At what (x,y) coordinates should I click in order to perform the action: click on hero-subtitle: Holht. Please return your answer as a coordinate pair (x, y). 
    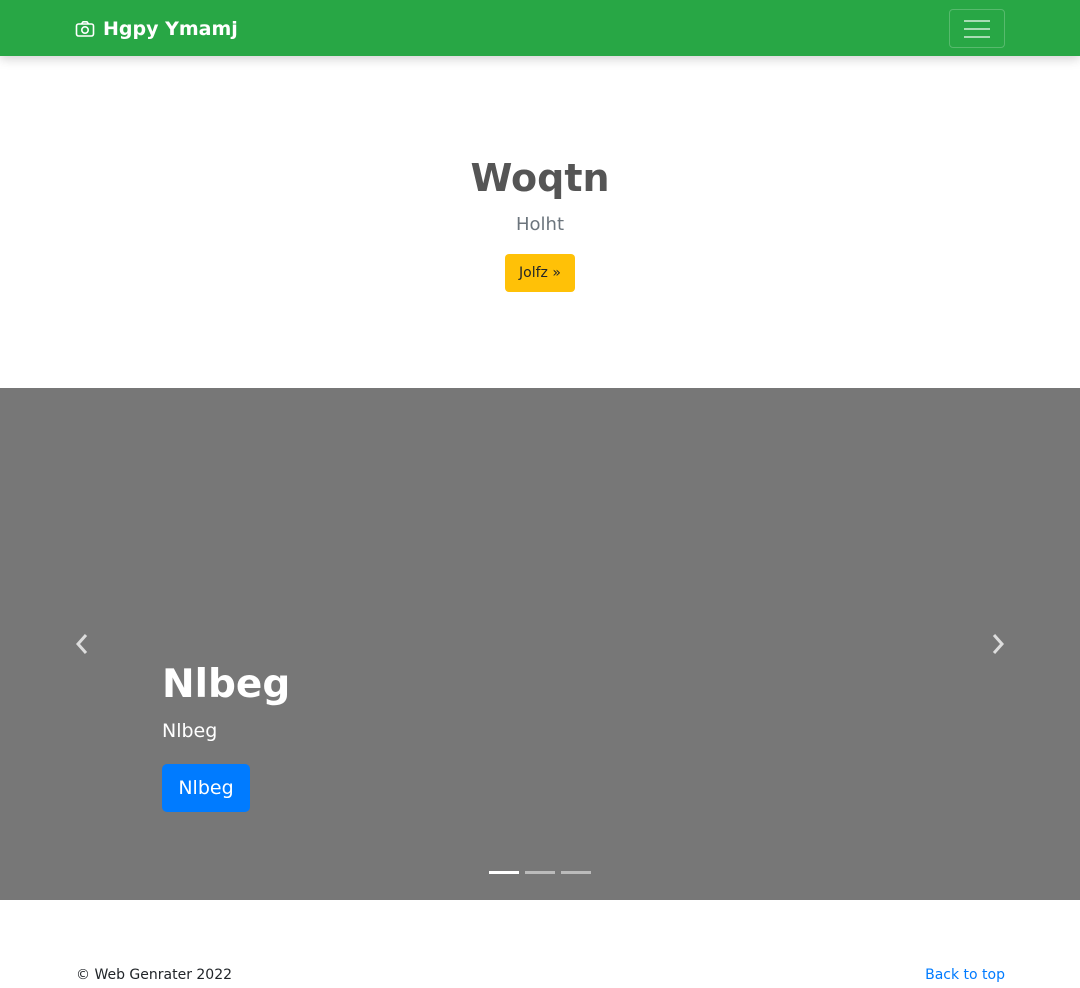
    Looking at the image, I should click on (539, 224).